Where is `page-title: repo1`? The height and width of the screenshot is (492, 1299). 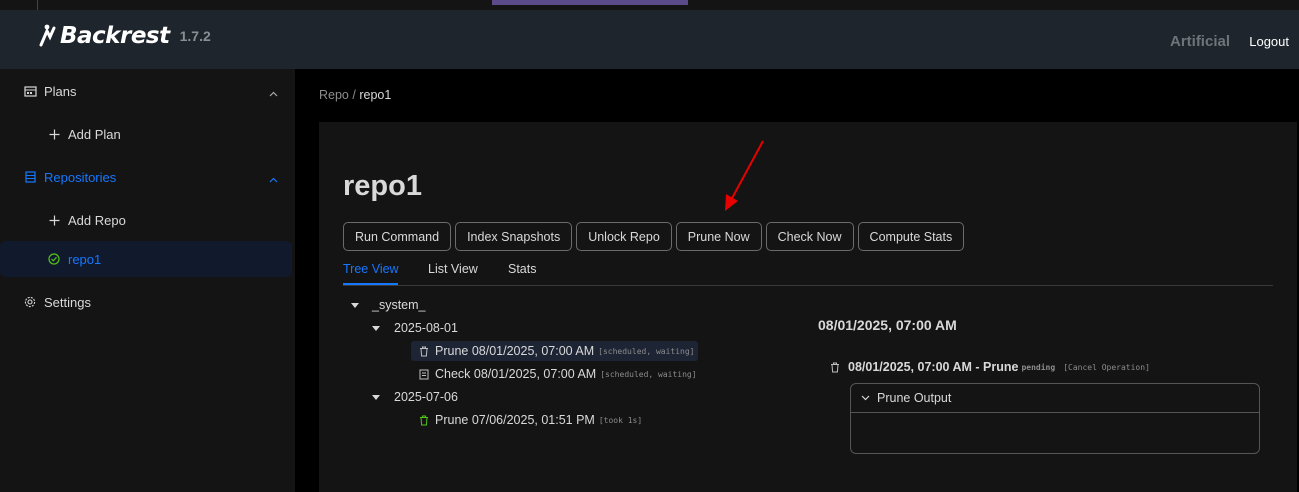 page-title: repo1 is located at coordinates (382, 186).